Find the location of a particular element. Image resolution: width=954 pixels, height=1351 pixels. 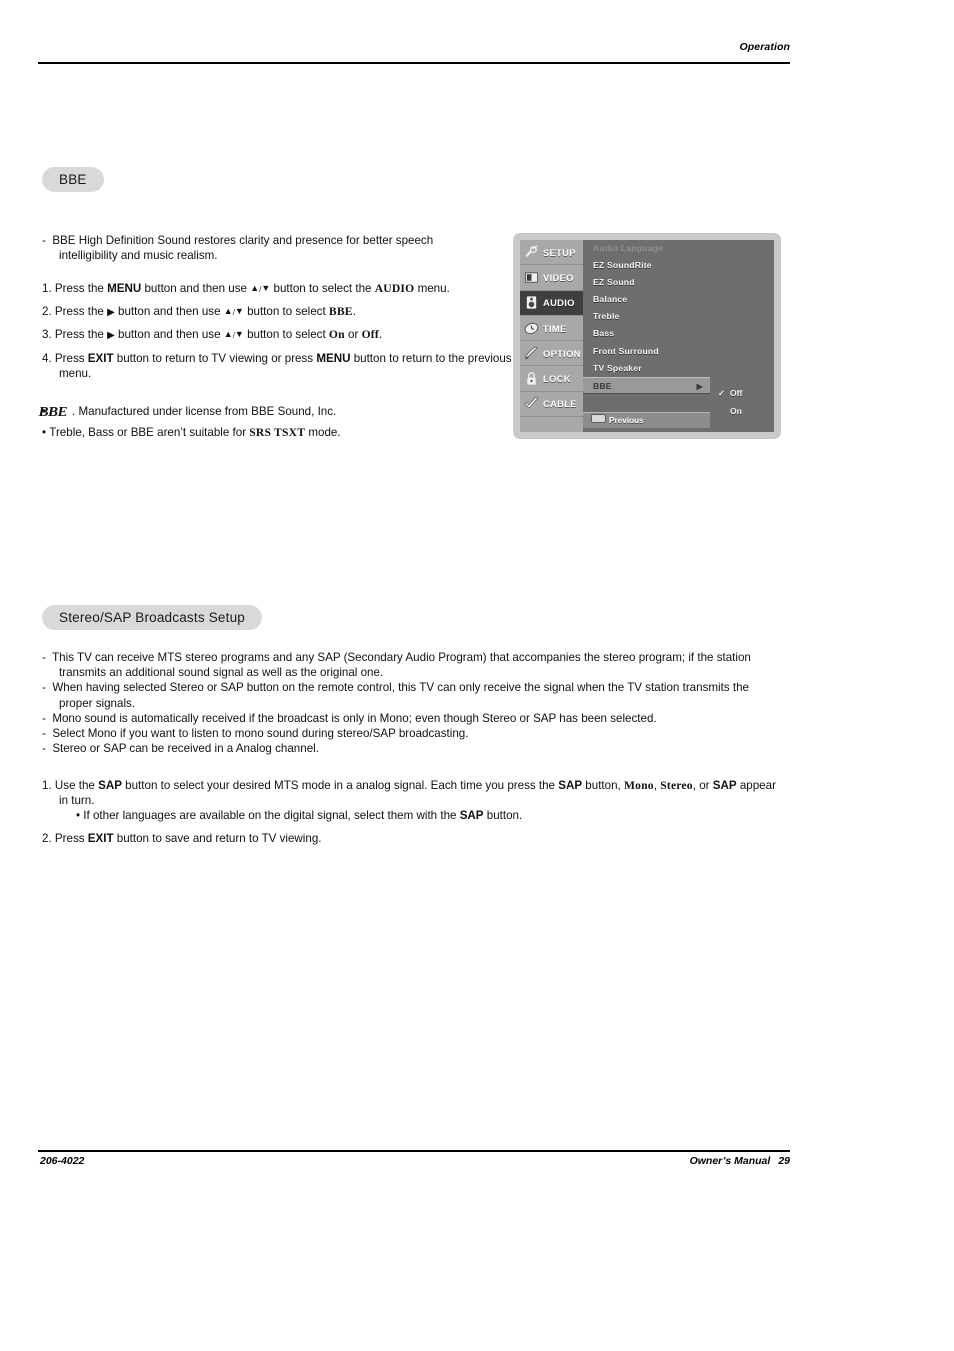

speaker-icon is located at coordinates (531, 302).